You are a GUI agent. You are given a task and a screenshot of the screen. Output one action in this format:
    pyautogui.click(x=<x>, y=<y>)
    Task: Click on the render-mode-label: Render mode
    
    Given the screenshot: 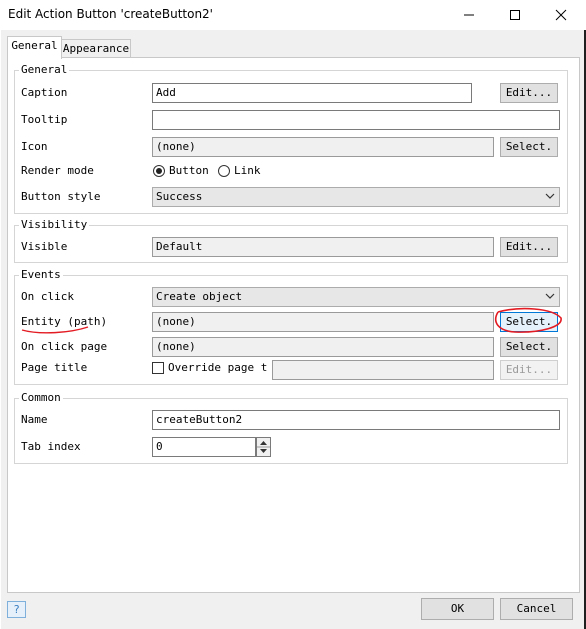 What is the action you would take?
    pyautogui.click(x=57, y=170)
    